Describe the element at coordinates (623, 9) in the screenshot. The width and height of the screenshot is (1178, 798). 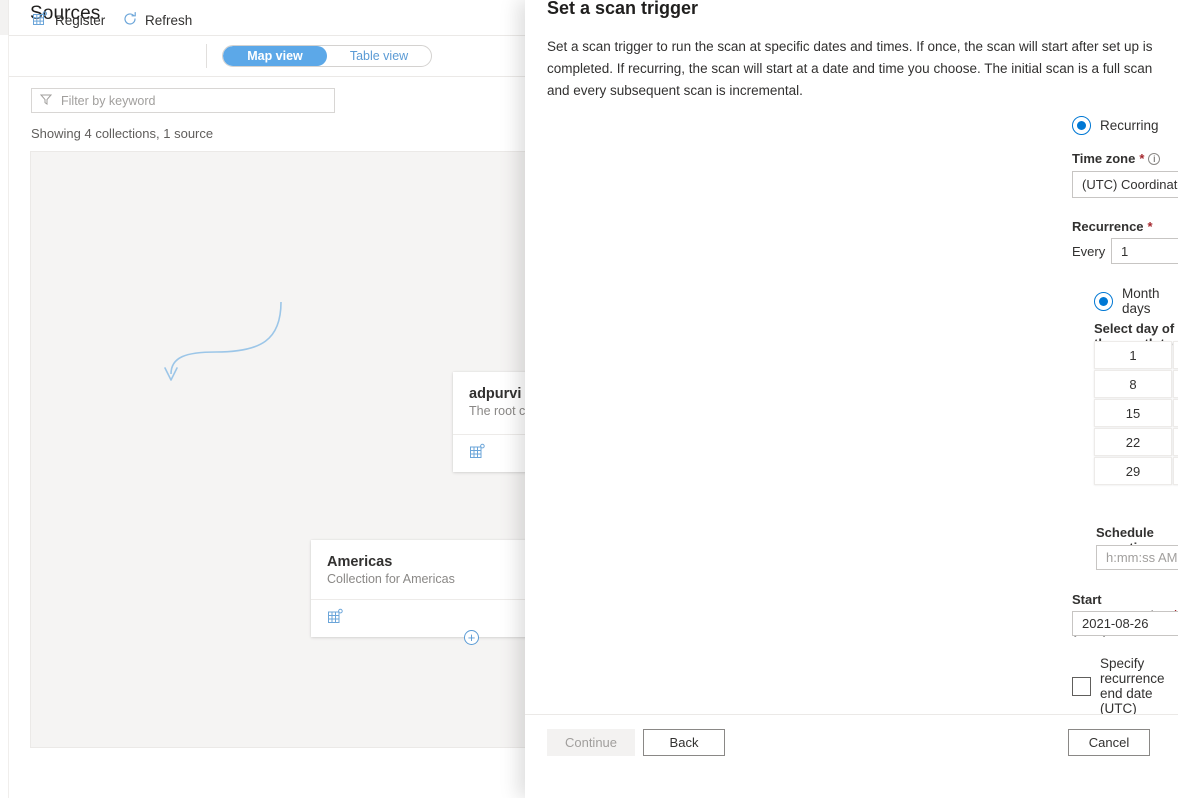
I see `panel-heading: Set a scan trigger` at that location.